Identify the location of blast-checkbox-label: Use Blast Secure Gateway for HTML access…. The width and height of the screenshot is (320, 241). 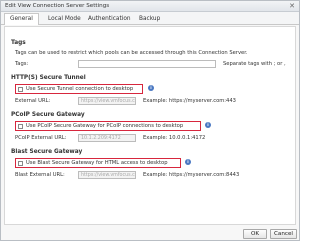
(97, 163).